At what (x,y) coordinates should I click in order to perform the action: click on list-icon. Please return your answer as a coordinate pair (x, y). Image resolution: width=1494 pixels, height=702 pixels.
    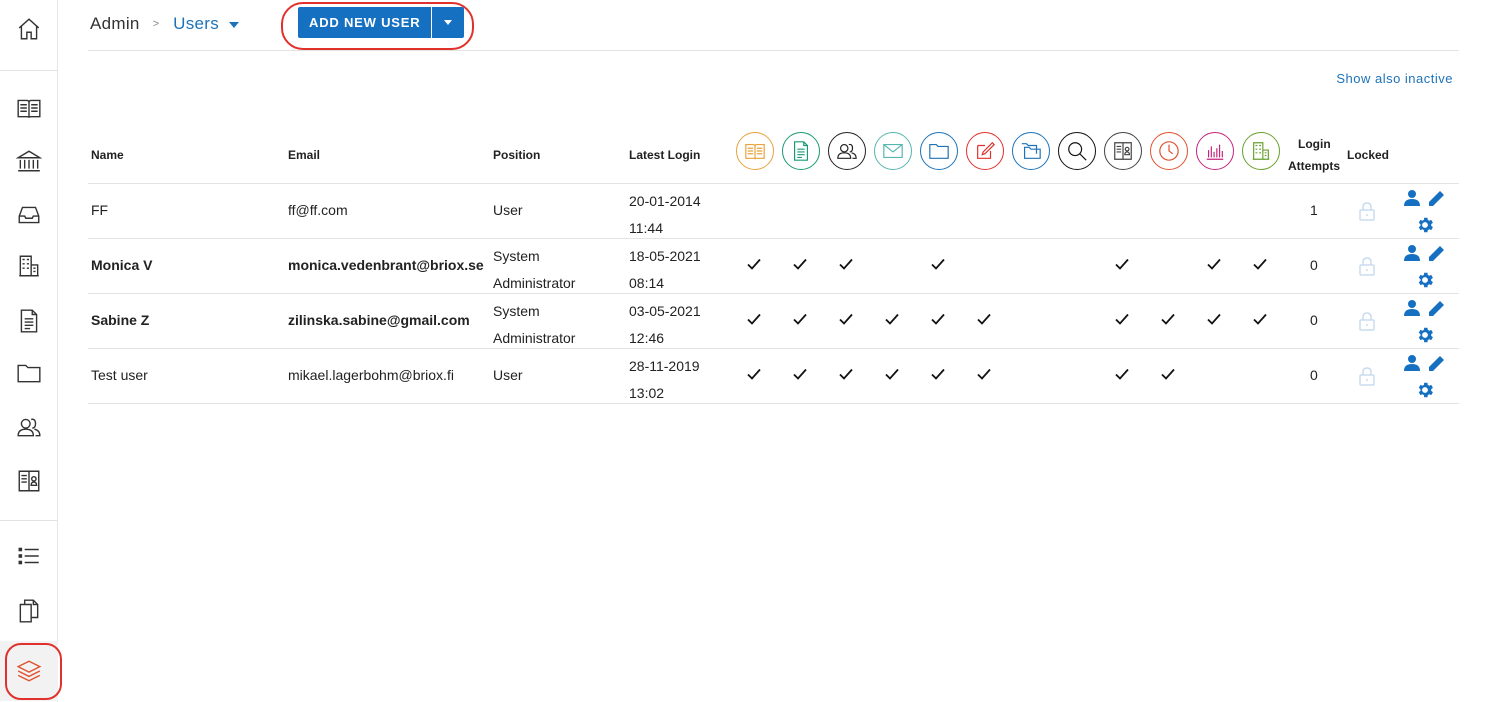
    Looking at the image, I should click on (28, 556).